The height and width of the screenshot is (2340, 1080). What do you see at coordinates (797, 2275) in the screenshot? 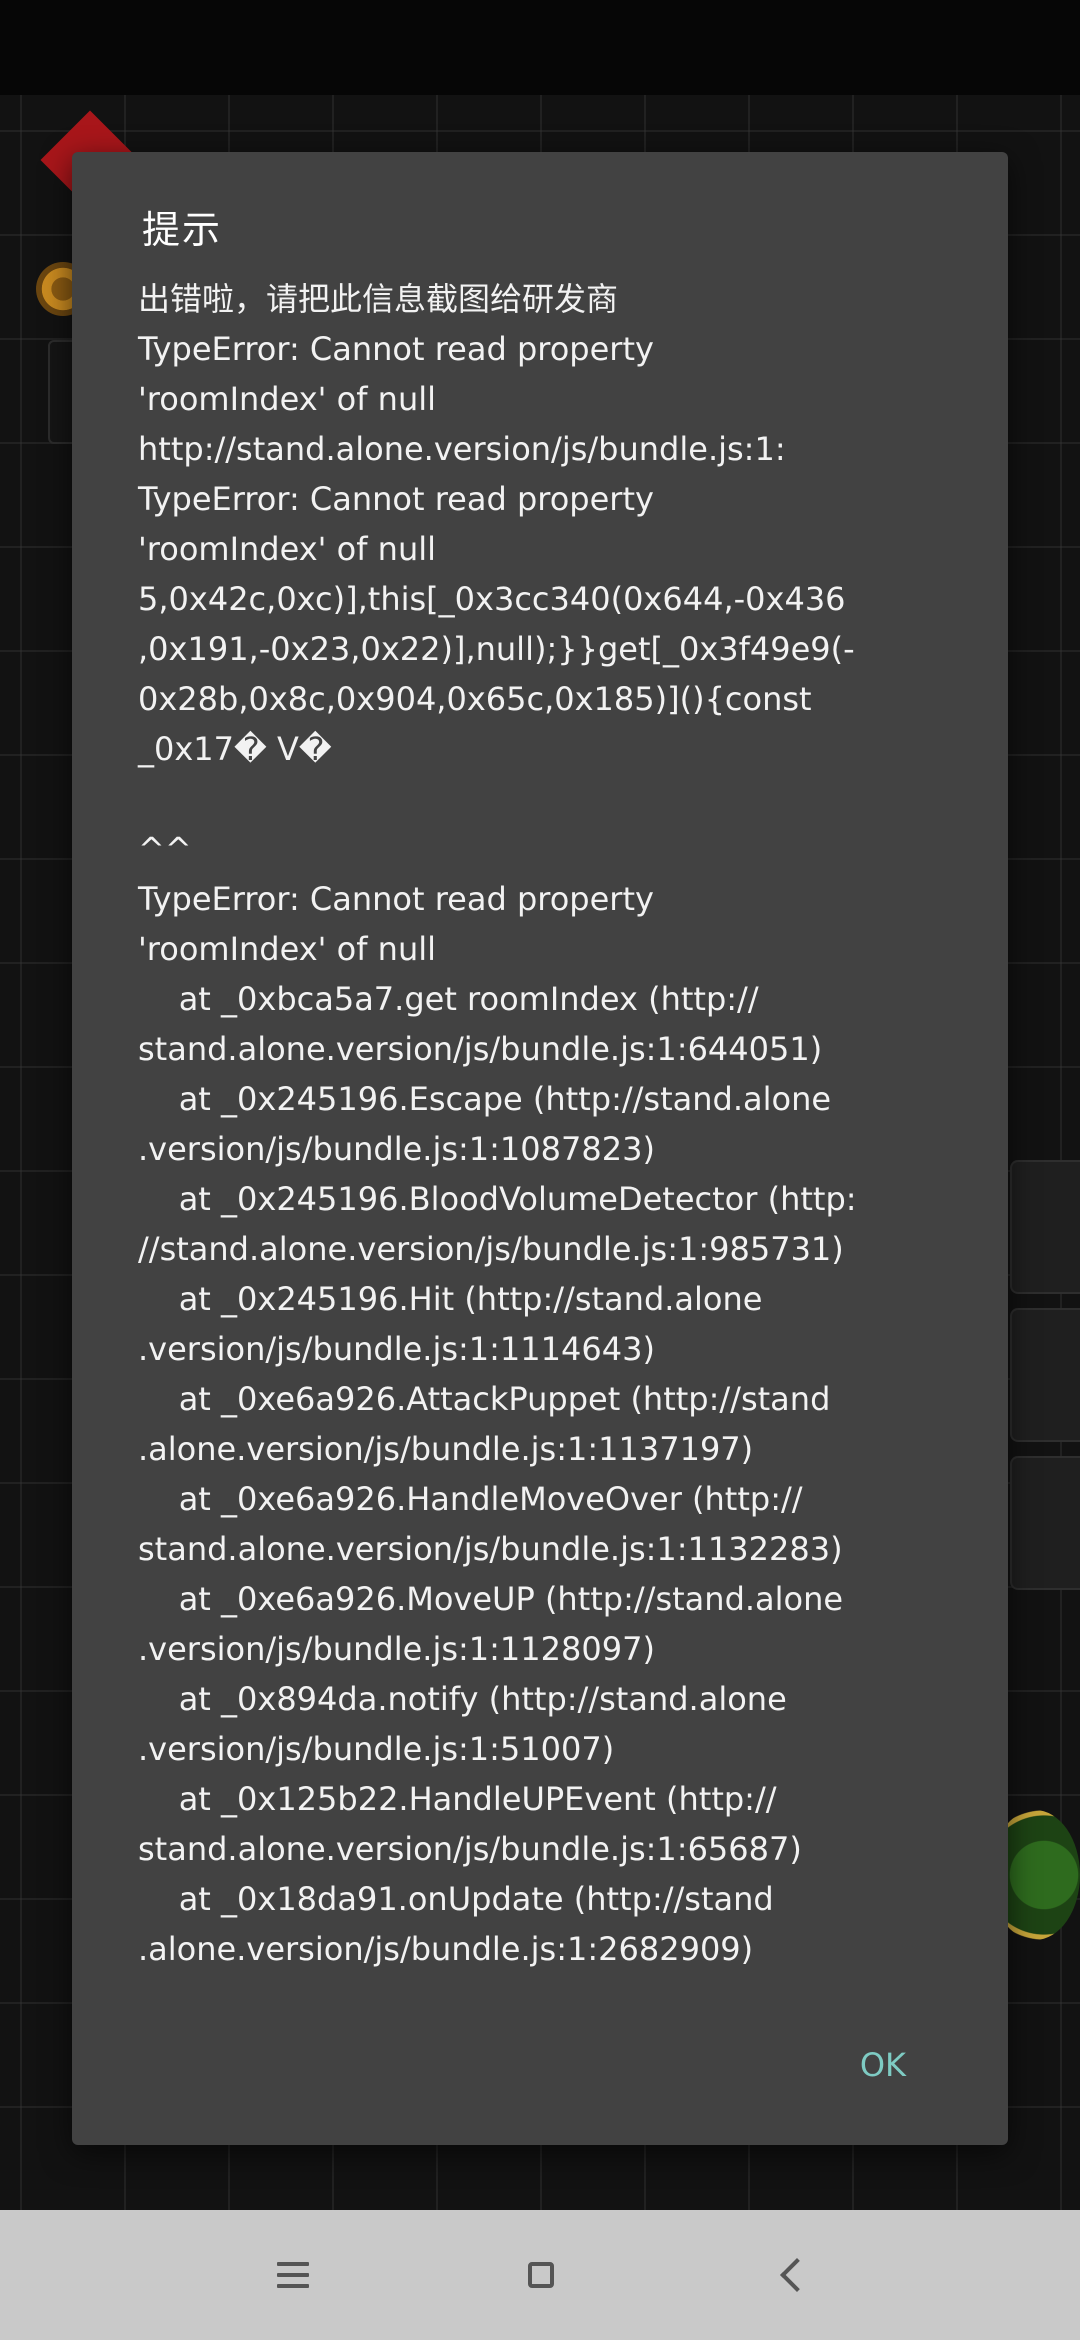
I see `back-chevron-icon` at bounding box center [797, 2275].